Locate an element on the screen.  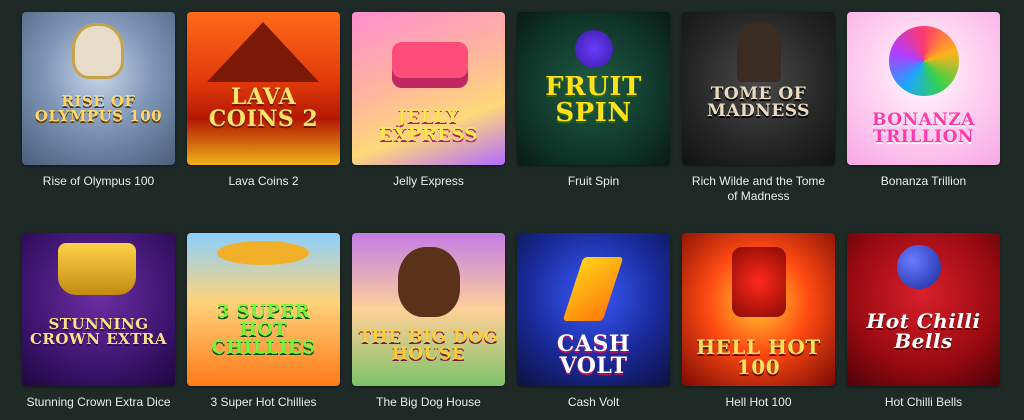
game-tile-hell-hot-100: HELL HOT 100 Hell Hot 100 is located at coordinates (758, 321).